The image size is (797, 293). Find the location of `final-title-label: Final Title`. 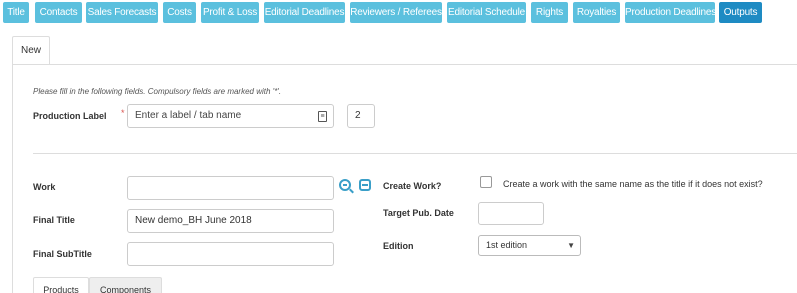

final-title-label: Final Title is located at coordinates (54, 220).